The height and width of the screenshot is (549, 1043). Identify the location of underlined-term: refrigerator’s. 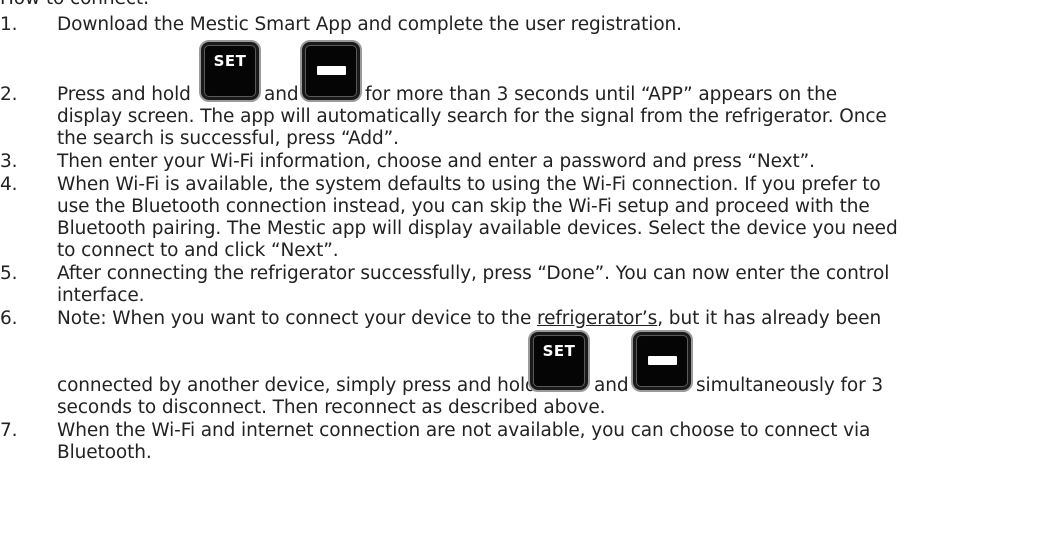
(597, 318).